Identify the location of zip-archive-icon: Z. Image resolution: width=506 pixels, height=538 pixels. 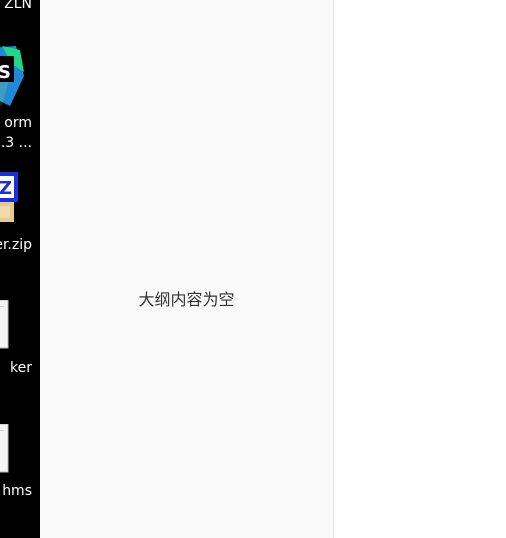
(11, 198).